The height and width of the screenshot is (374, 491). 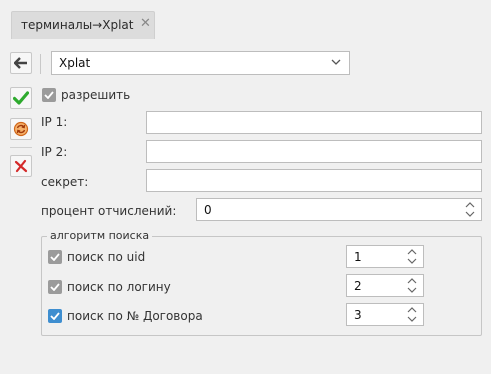 I want to click on allow-checkbox, so click(x=49, y=95).